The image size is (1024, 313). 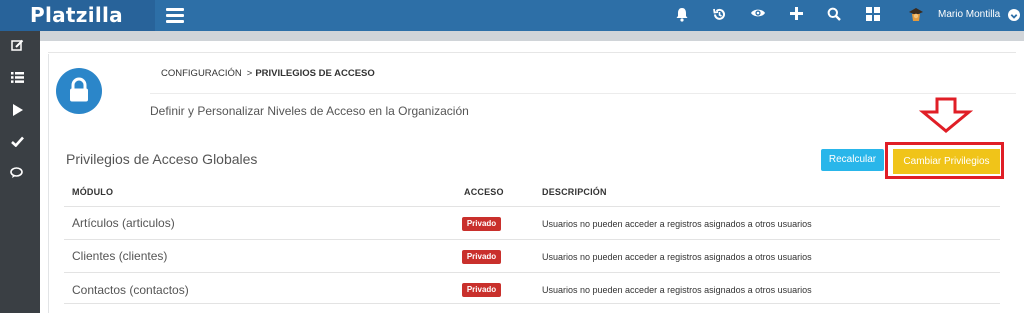 What do you see at coordinates (532, 36) in the screenshot?
I see `top-strip` at bounding box center [532, 36].